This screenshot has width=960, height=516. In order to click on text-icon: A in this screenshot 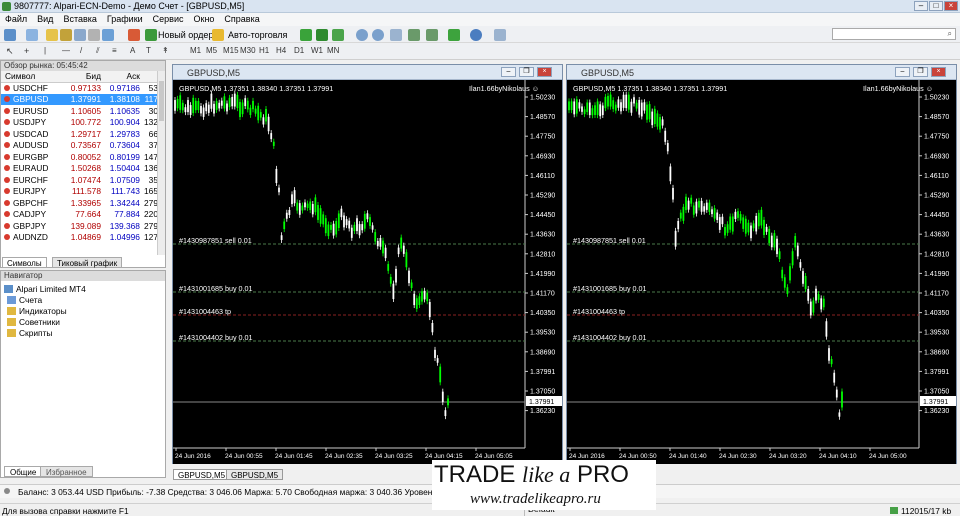, I will do `click(132, 51)`.